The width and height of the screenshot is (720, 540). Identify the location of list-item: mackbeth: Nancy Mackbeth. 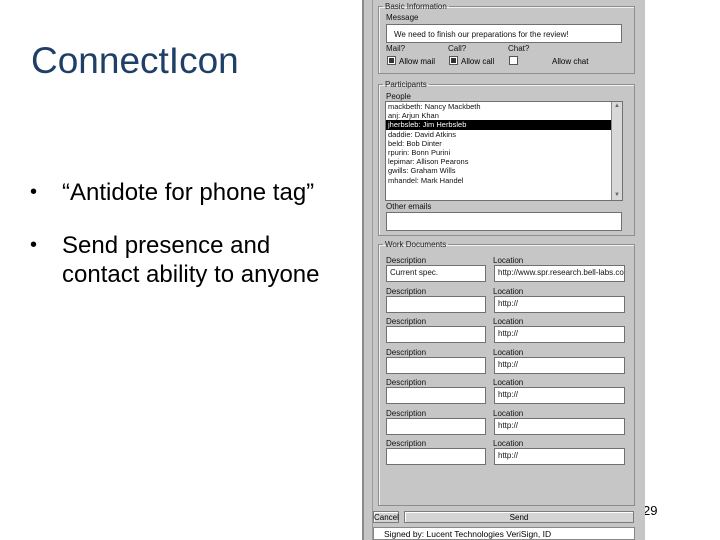
(504, 106).